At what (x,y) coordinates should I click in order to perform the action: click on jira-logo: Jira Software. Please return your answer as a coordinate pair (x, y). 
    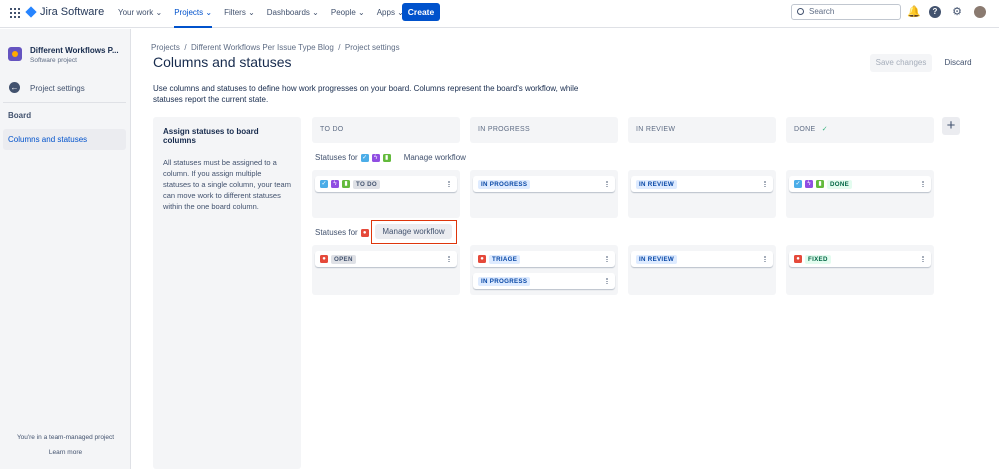
    Looking at the image, I should click on (64, 12).